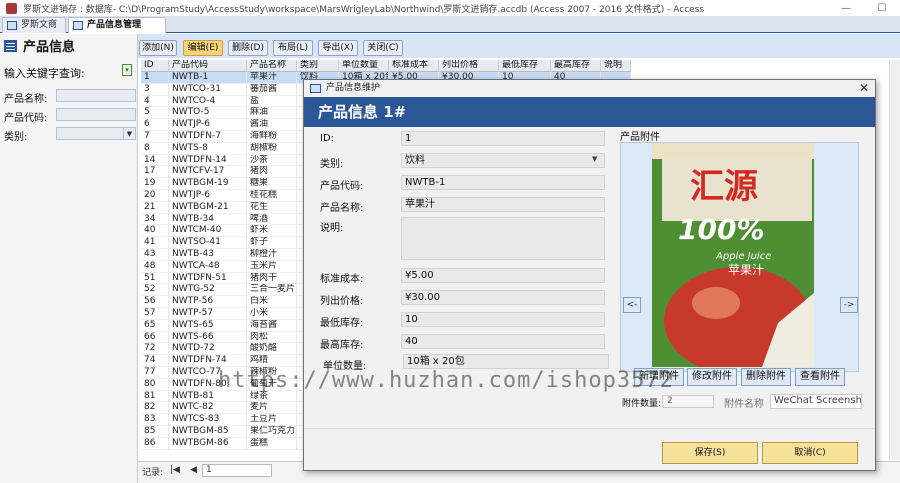 Image resolution: width=900 pixels, height=483 pixels. I want to click on product-photo: 汇源 100% Apple Juice 苹果汁, so click(733, 255).